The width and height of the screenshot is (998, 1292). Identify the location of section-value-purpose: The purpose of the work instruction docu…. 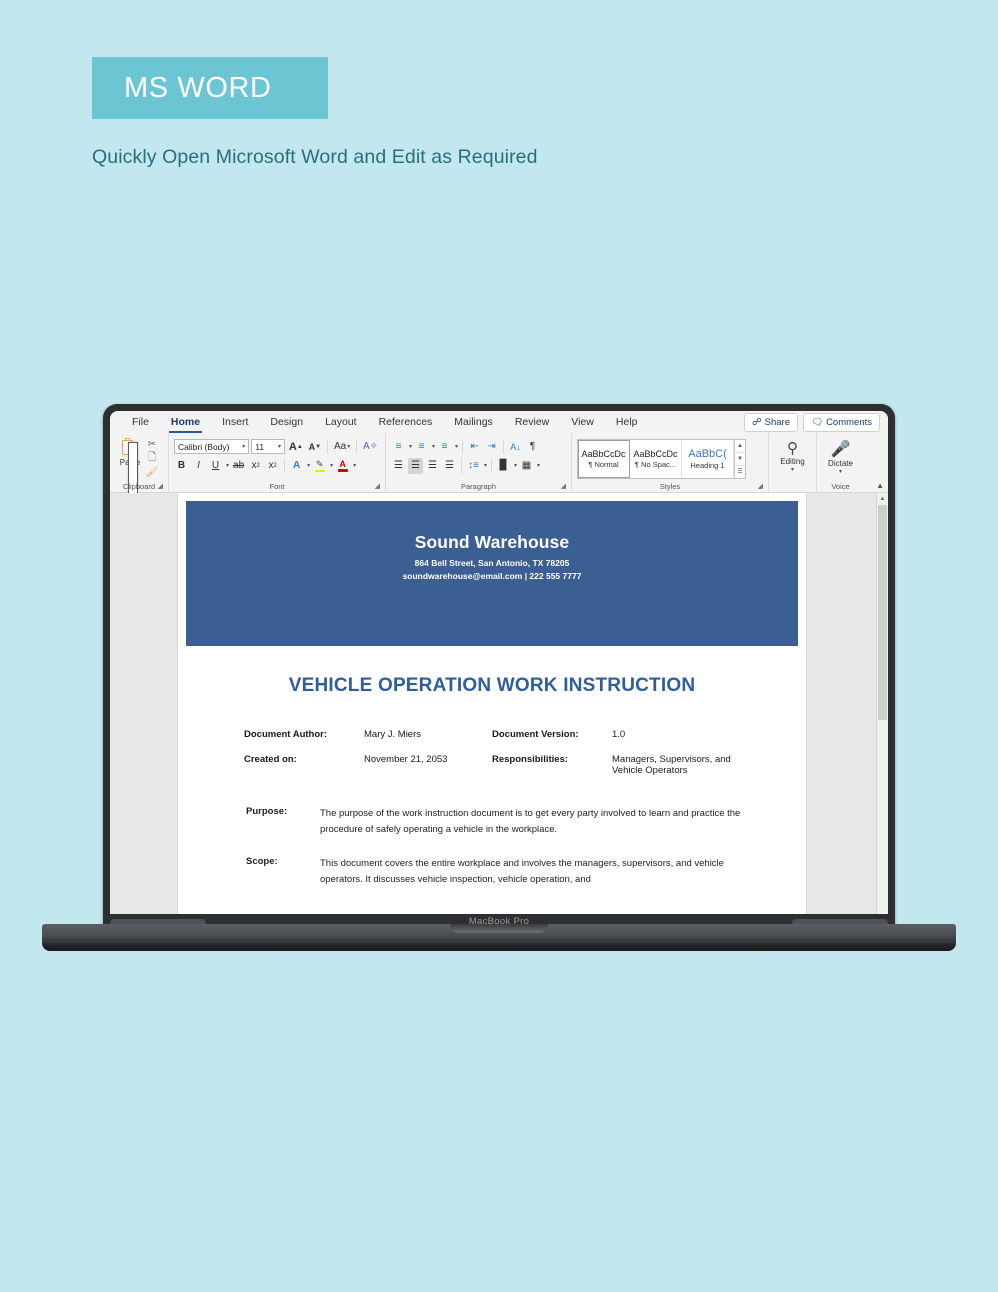
(530, 822).